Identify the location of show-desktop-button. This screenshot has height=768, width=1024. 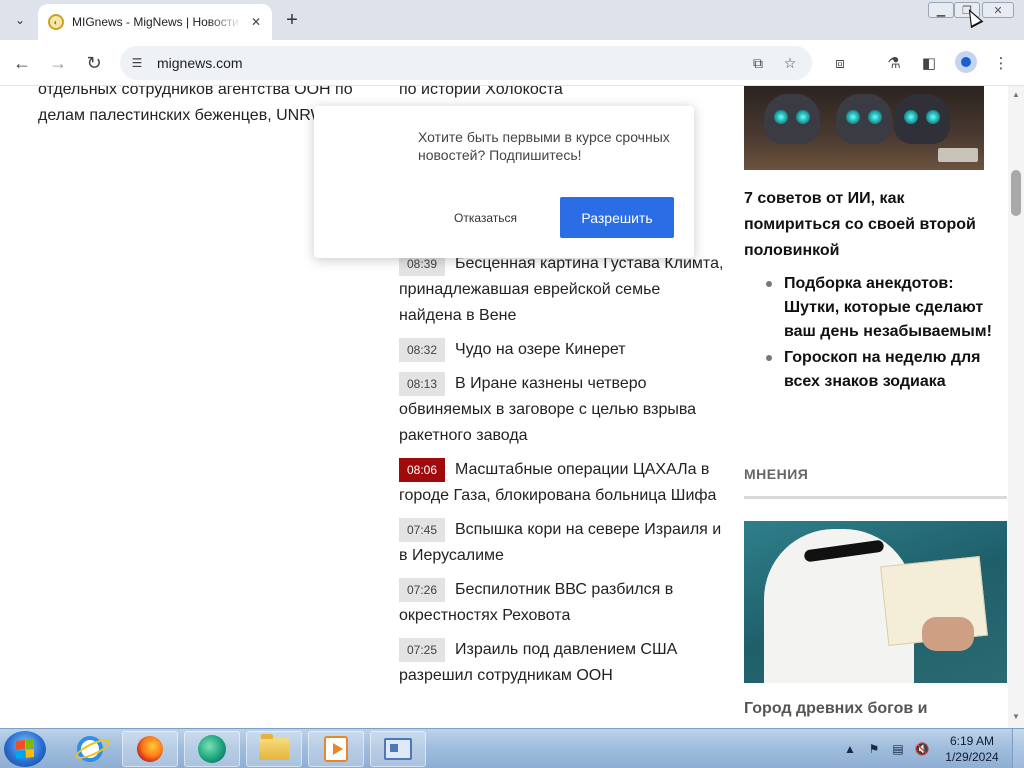
(1018, 748).